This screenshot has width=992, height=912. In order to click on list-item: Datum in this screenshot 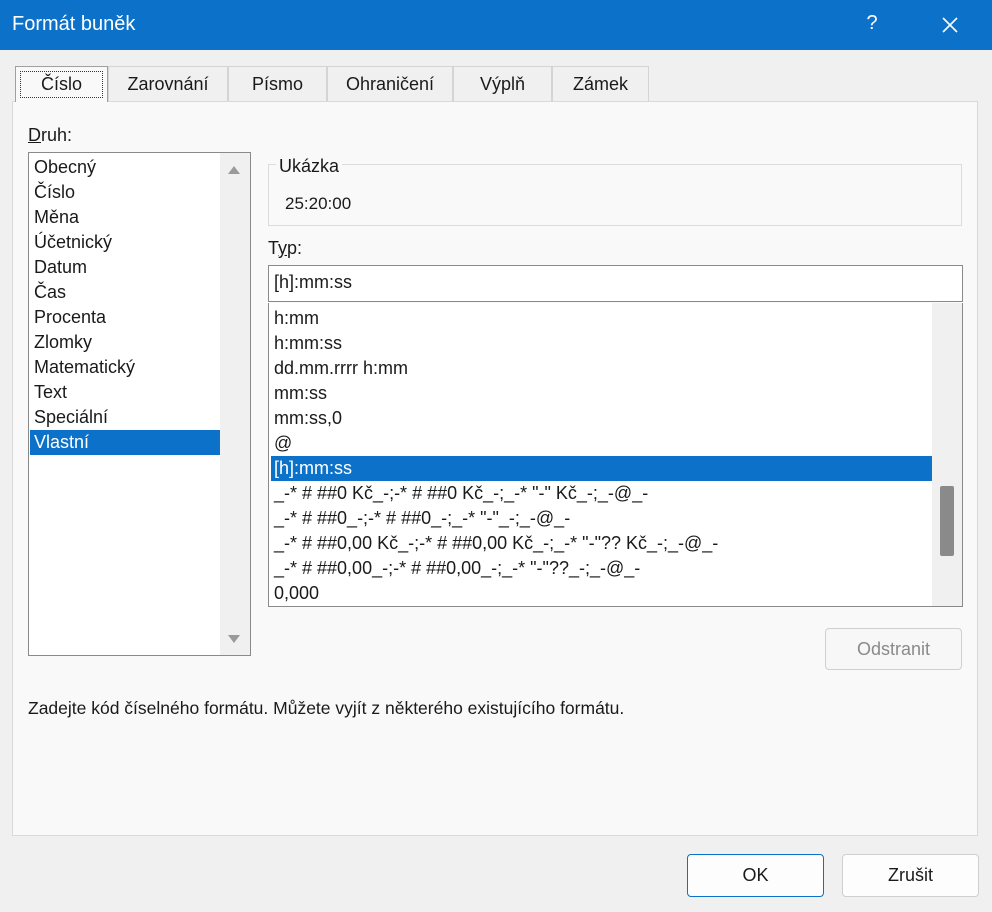, I will do `click(125, 267)`.